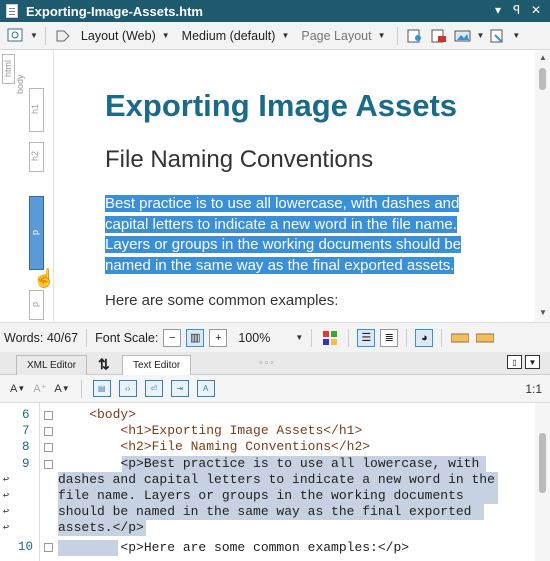 The height and width of the screenshot is (561, 550). Describe the element at coordinates (36, 110) in the screenshot. I see `tag-h1: h1` at that location.